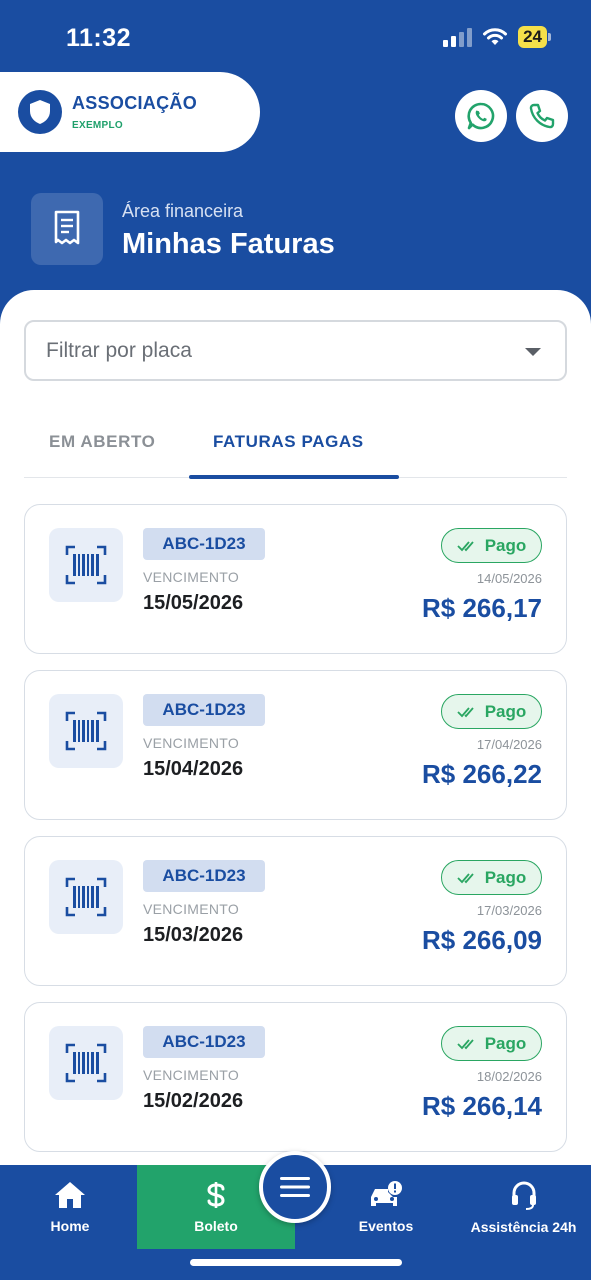 This screenshot has height=1280, width=591. What do you see at coordinates (193, 769) in the screenshot?
I see `due-date: 15/04/2026` at bounding box center [193, 769].